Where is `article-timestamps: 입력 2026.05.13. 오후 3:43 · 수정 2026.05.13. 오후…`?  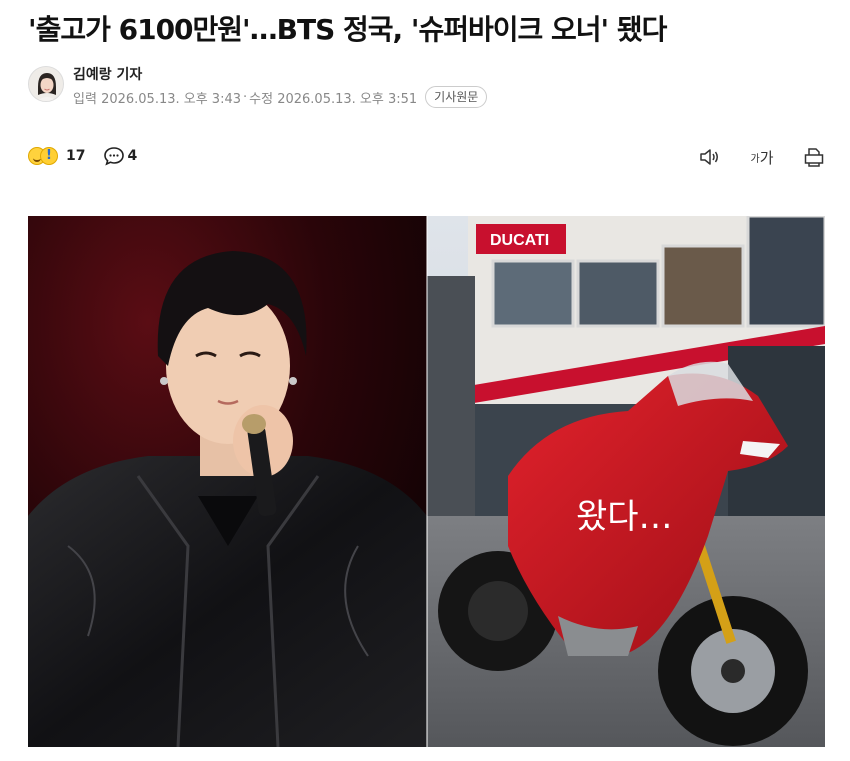 article-timestamps: 입력 2026.05.13. 오후 3:43 · 수정 2026.05.13. 오후… is located at coordinates (280, 97).